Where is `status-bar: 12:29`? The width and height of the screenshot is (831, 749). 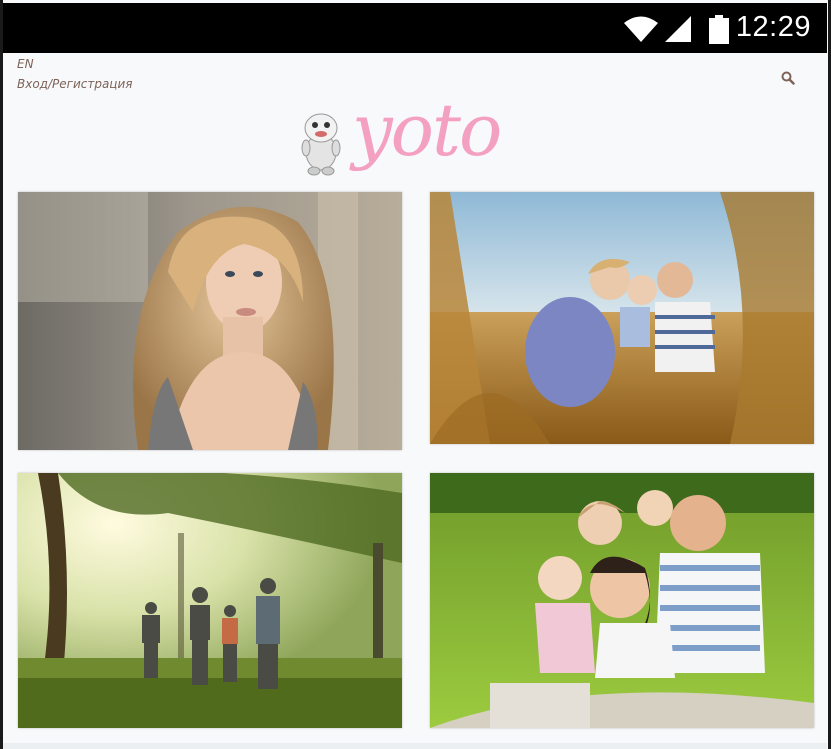 status-bar: 12:29 is located at coordinates (415, 28).